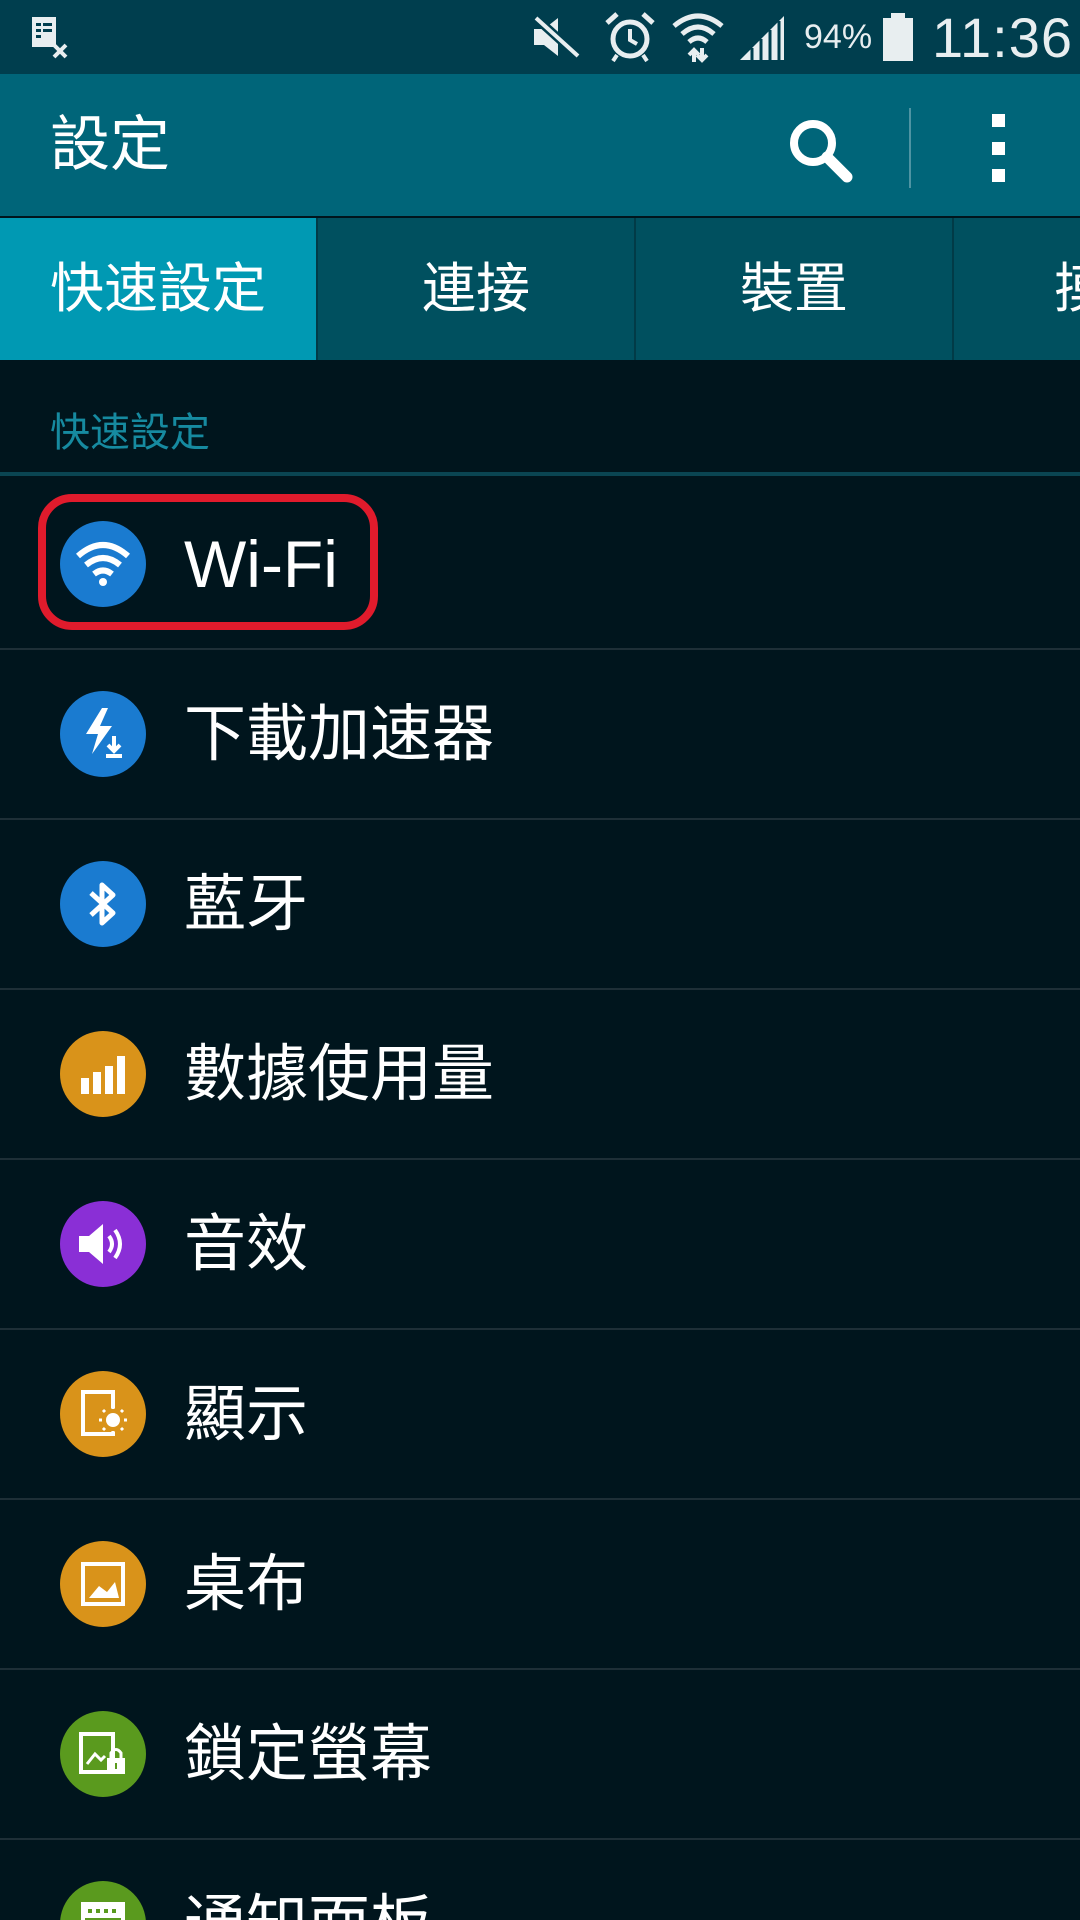 The width and height of the screenshot is (1080, 1920). I want to click on download-booster-icon, so click(103, 734).